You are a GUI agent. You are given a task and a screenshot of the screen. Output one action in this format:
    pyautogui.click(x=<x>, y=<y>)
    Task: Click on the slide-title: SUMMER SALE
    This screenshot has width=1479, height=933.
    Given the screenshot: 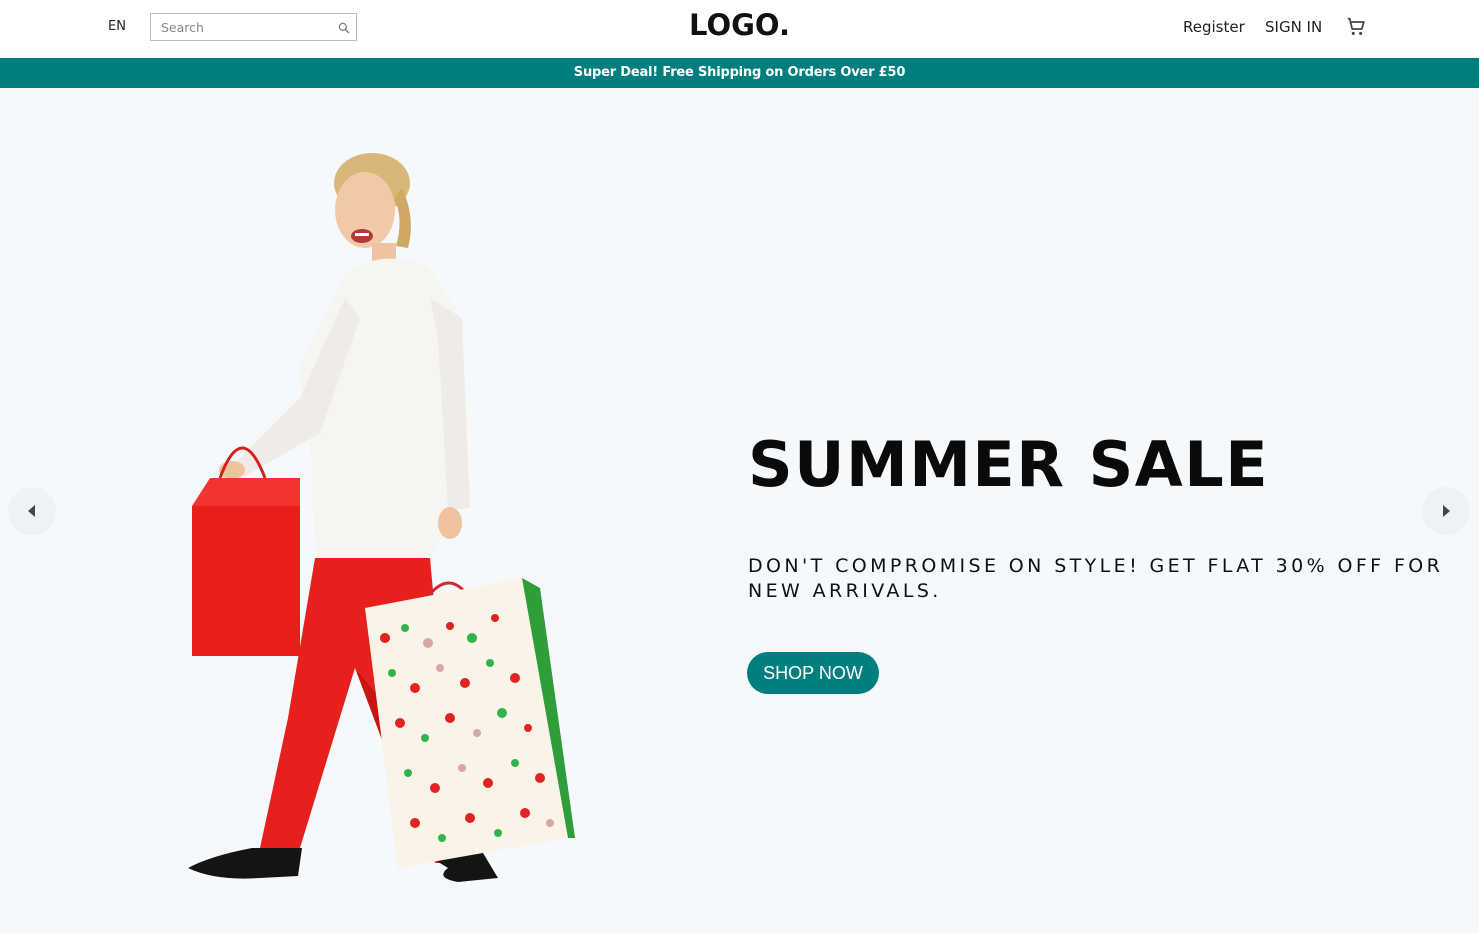 What is the action you would take?
    pyautogui.click(x=1009, y=464)
    